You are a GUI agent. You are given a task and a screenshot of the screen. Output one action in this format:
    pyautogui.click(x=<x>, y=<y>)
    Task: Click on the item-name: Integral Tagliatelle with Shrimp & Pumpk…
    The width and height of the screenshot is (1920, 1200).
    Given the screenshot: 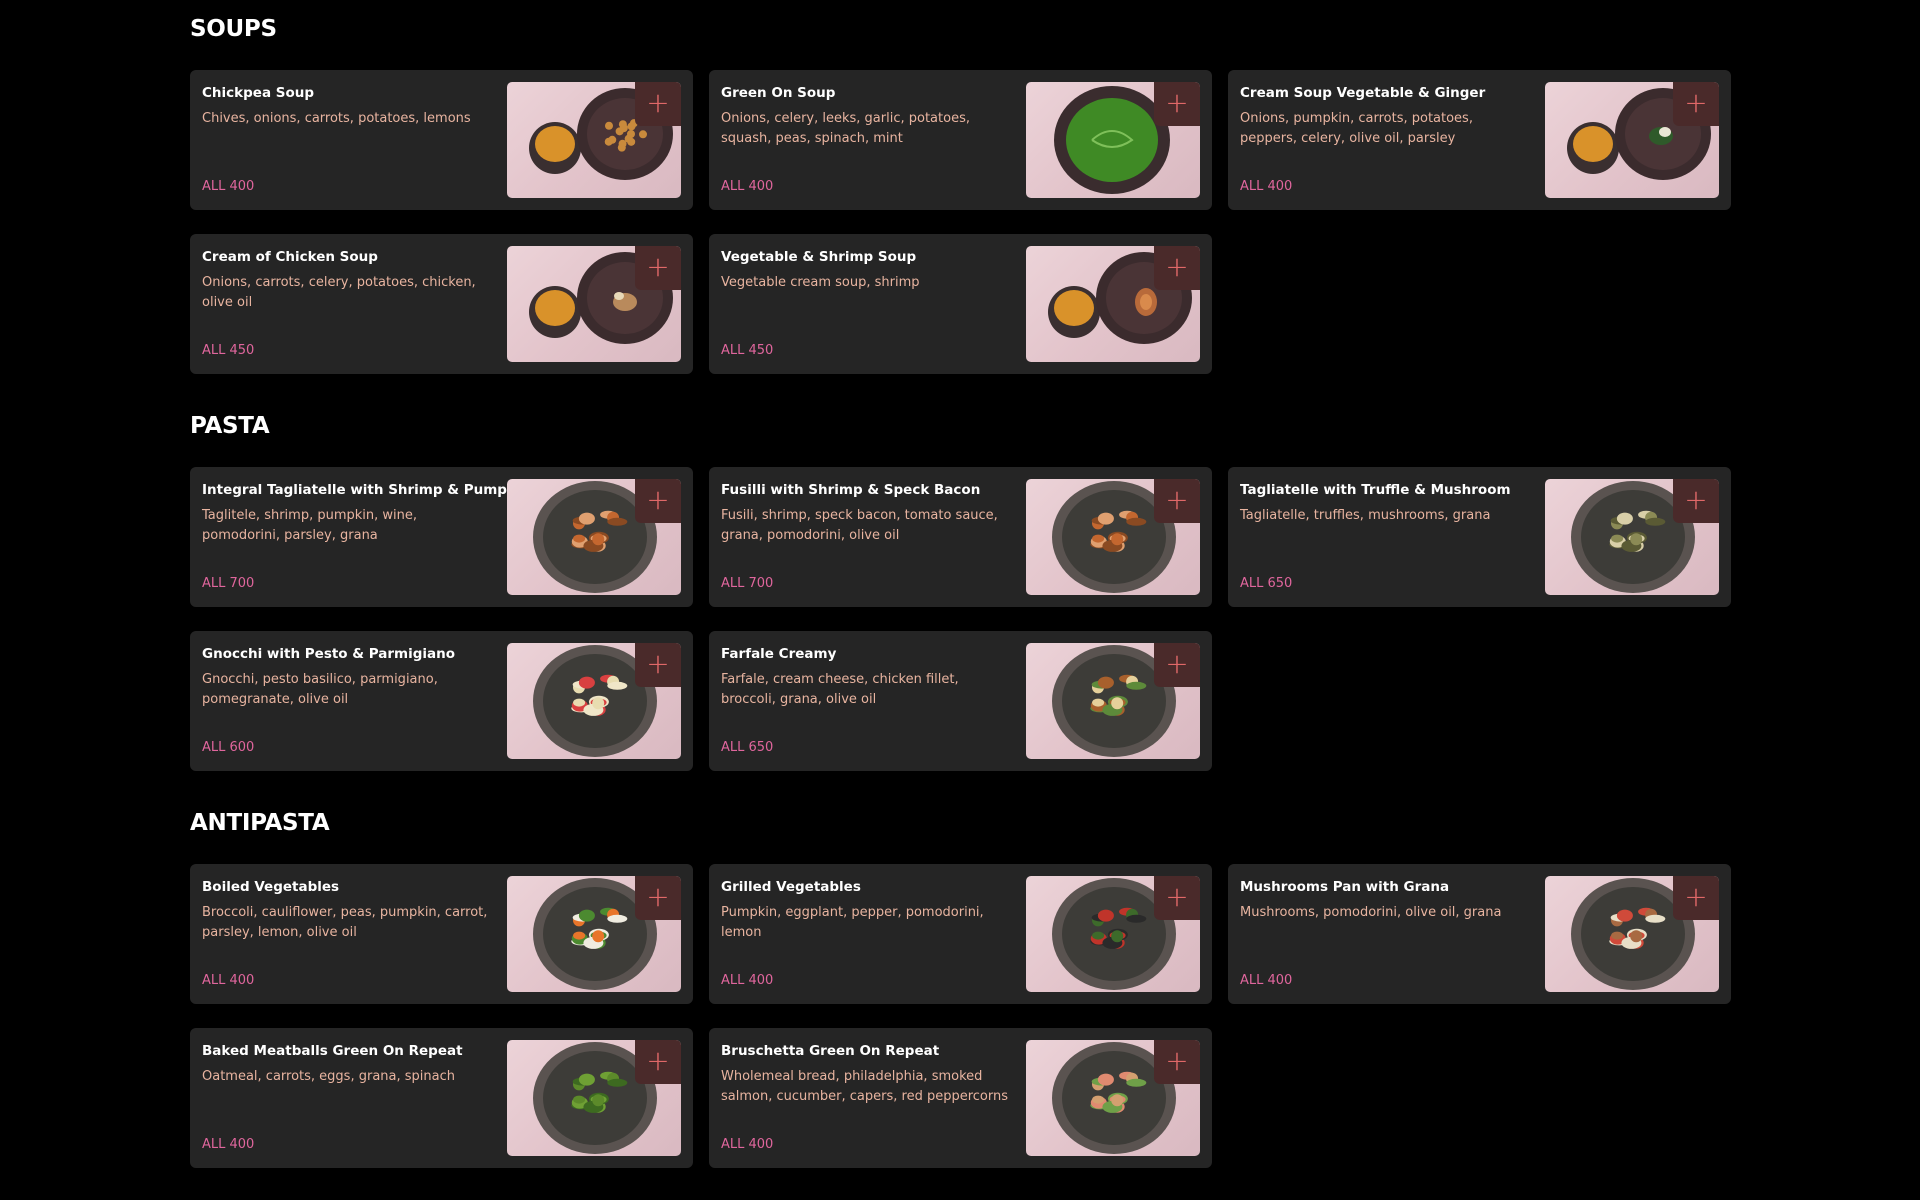 What is the action you would take?
    pyautogui.click(x=366, y=490)
    